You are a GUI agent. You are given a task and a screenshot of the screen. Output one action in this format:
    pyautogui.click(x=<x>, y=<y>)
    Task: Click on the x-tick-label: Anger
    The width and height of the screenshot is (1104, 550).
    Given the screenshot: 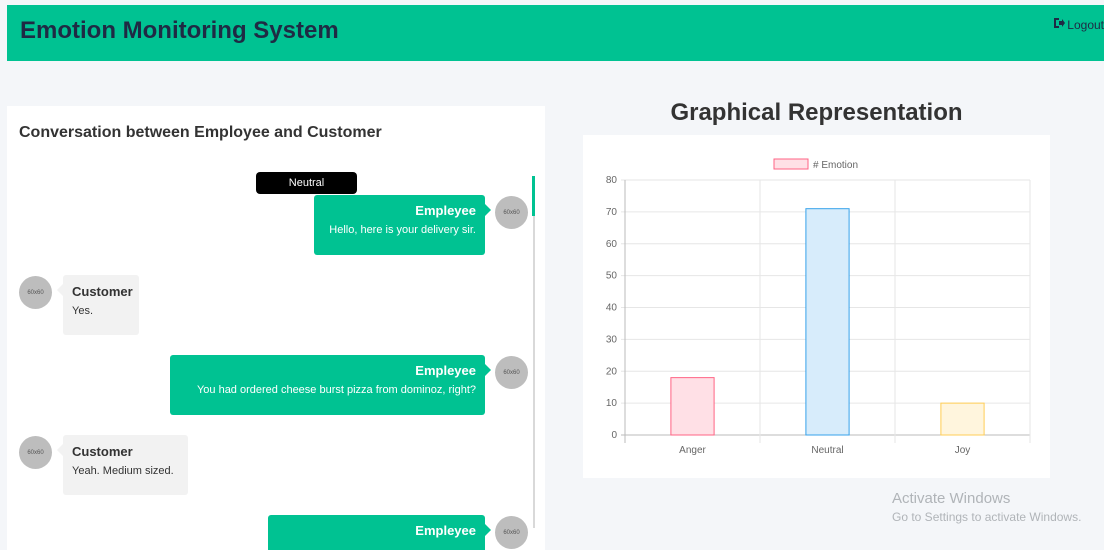 What is the action you would take?
    pyautogui.click(x=692, y=450)
    